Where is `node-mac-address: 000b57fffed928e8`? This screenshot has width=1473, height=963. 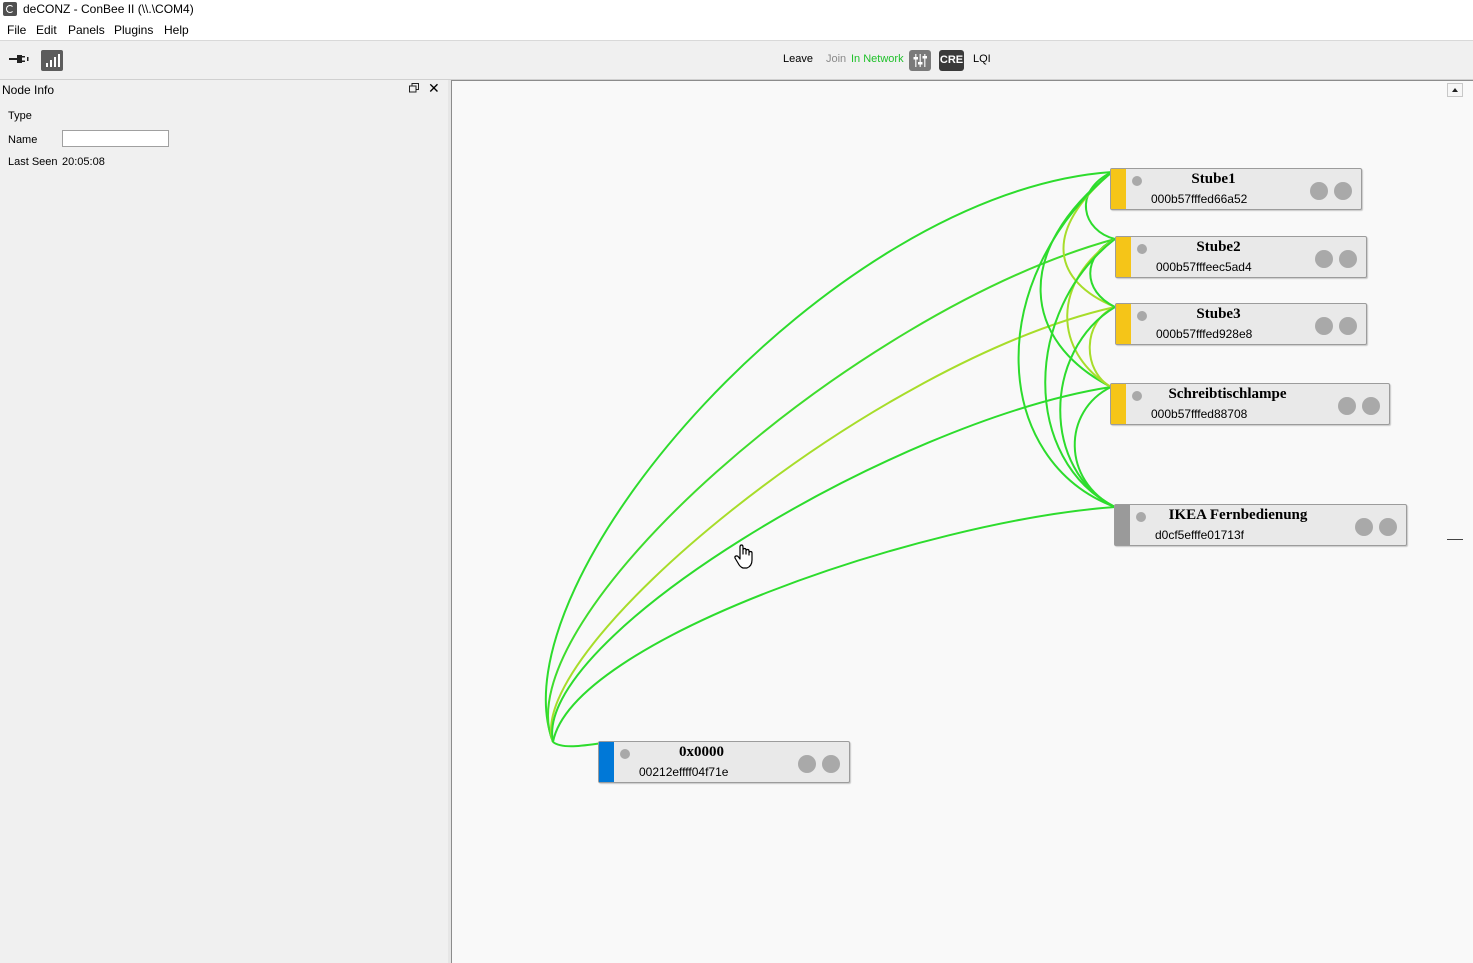 node-mac-address: 000b57fffed928e8 is located at coordinates (1204, 334).